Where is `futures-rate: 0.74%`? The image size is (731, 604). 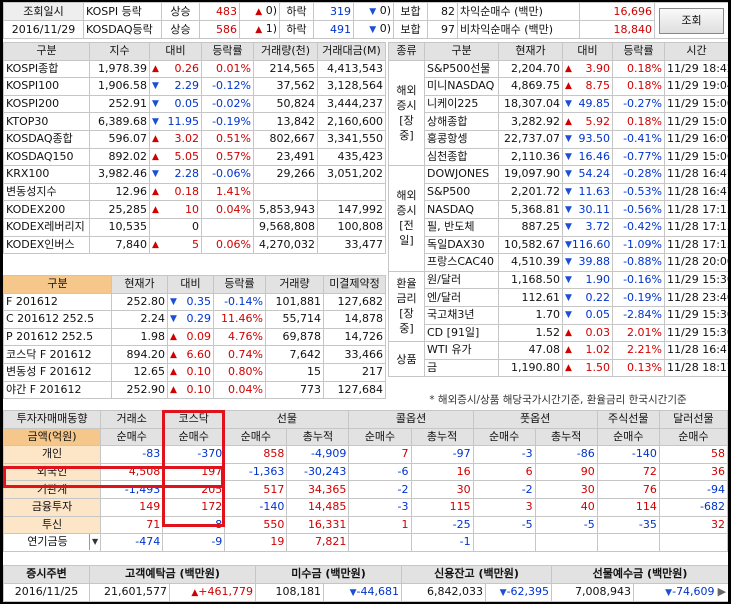
futures-rate: 0.74% is located at coordinates (239, 354).